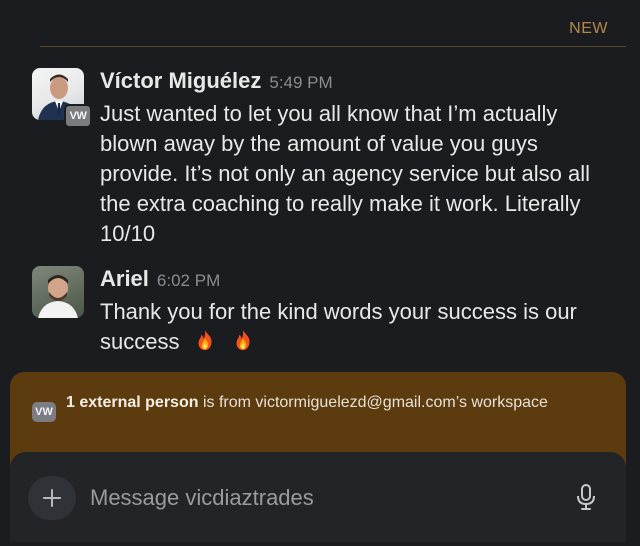 The height and width of the screenshot is (546, 640). I want to click on new-messages-label: NEW, so click(588, 28).